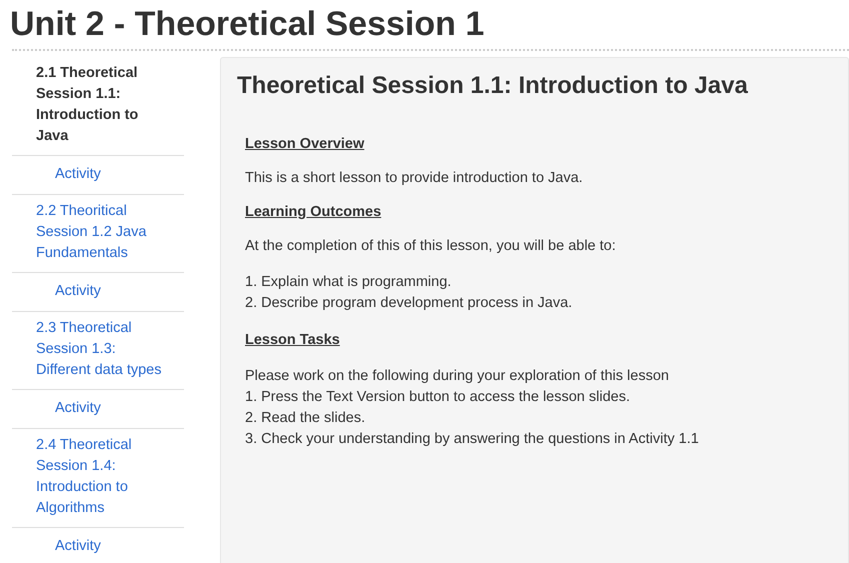  What do you see at coordinates (472, 439) in the screenshot?
I see `list-line: 3. Check your understanding by answering the questions in Activity 1.1` at bounding box center [472, 439].